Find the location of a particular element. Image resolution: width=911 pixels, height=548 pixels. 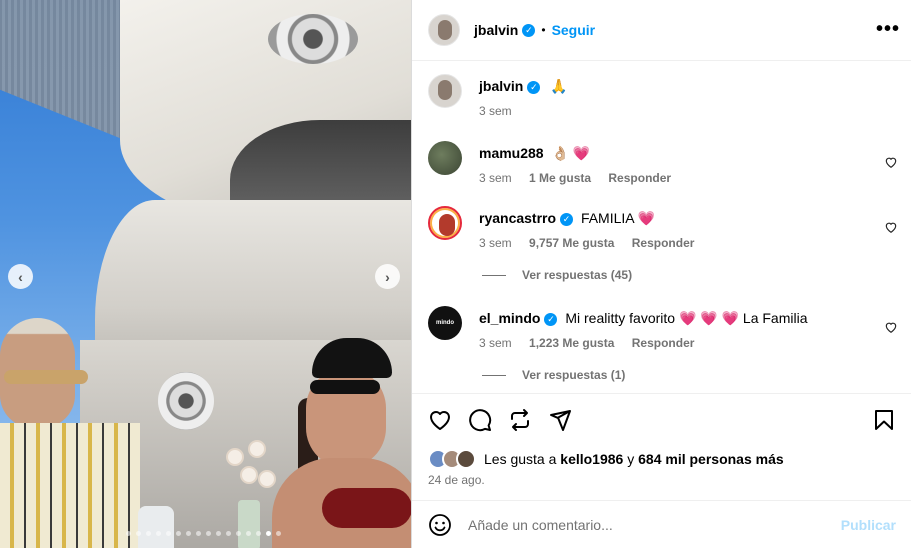

comment-meta: 3 sem 1 Me gusta Responder is located at coordinates (582, 178).